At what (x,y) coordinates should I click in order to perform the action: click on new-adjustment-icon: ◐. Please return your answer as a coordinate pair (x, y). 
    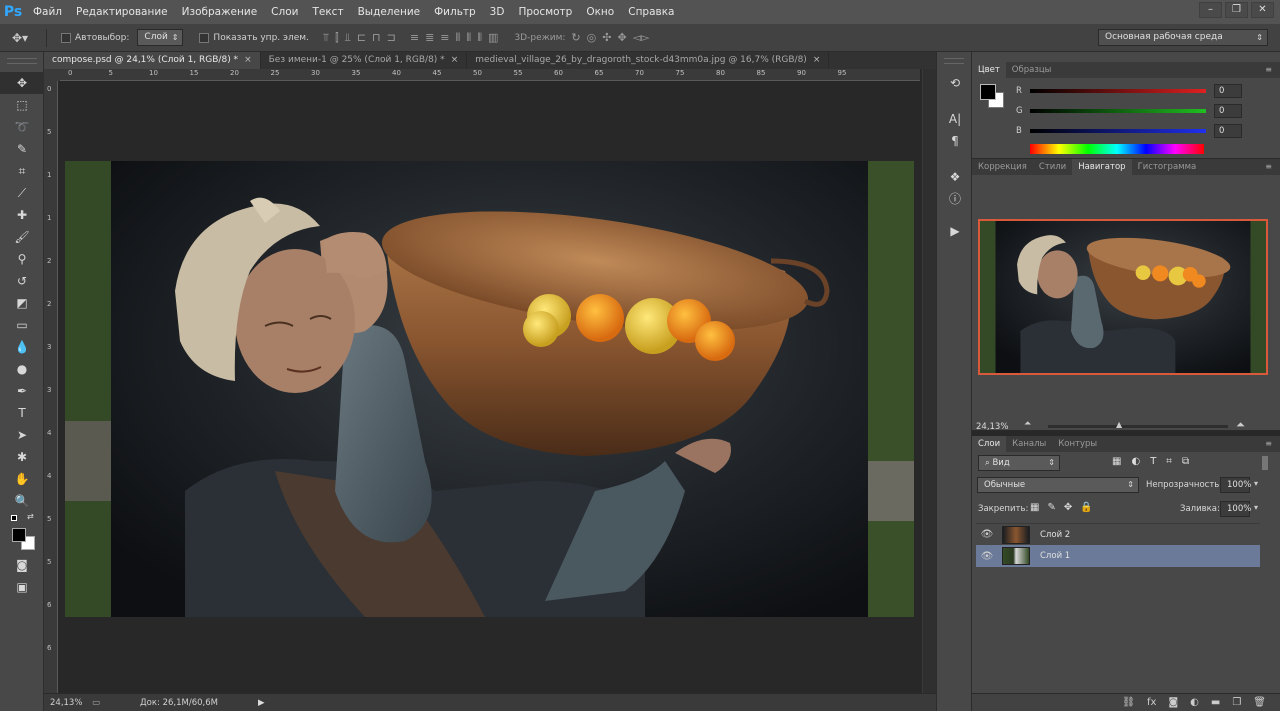
    Looking at the image, I should click on (1194, 702).